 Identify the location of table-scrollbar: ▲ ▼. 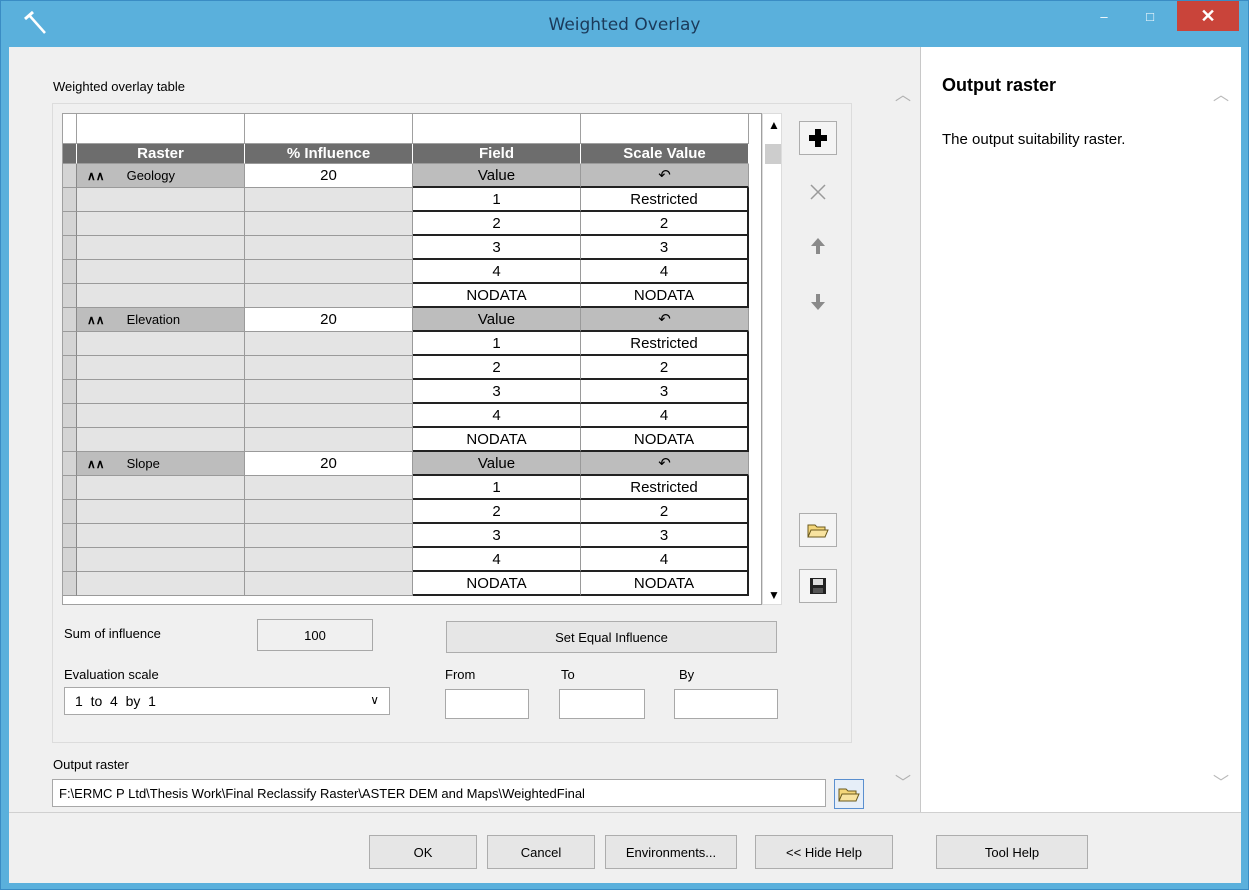
(772, 359).